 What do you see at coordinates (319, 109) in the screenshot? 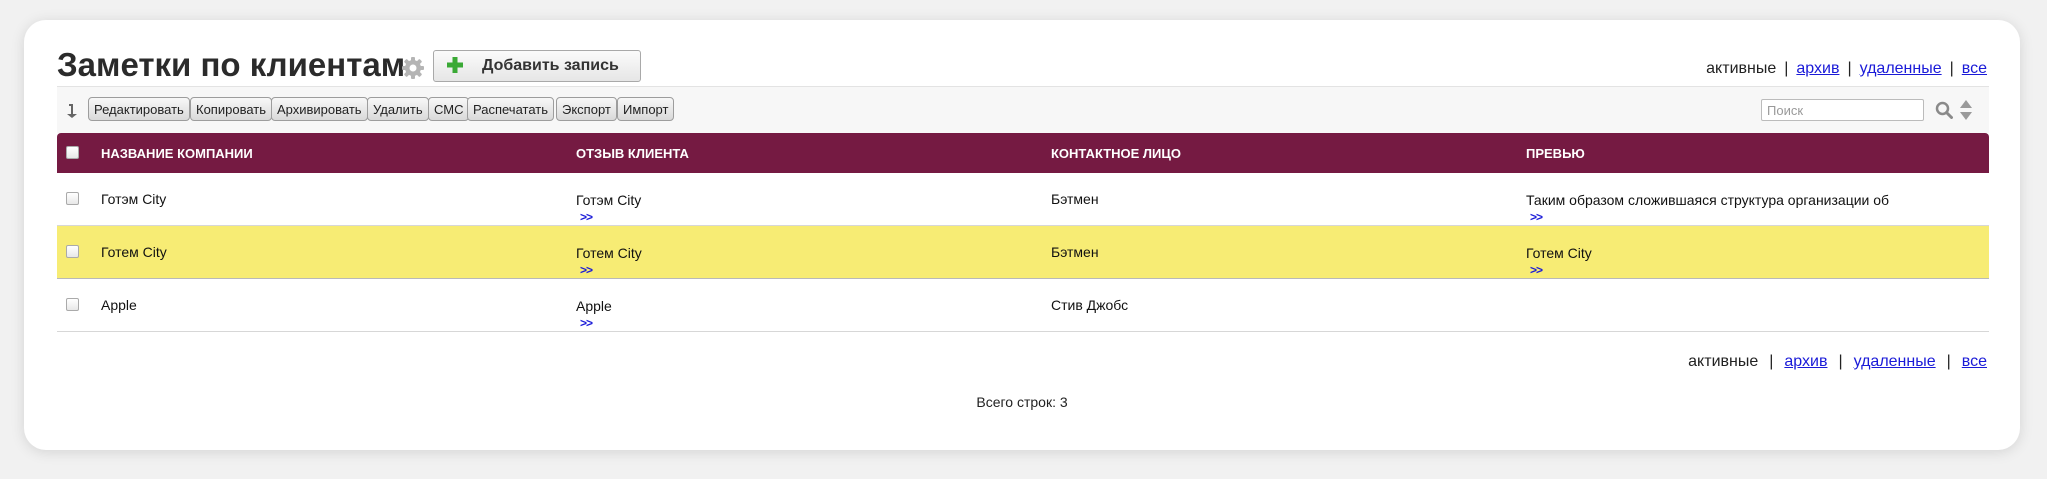
I see `archive-button: Архивировать` at bounding box center [319, 109].